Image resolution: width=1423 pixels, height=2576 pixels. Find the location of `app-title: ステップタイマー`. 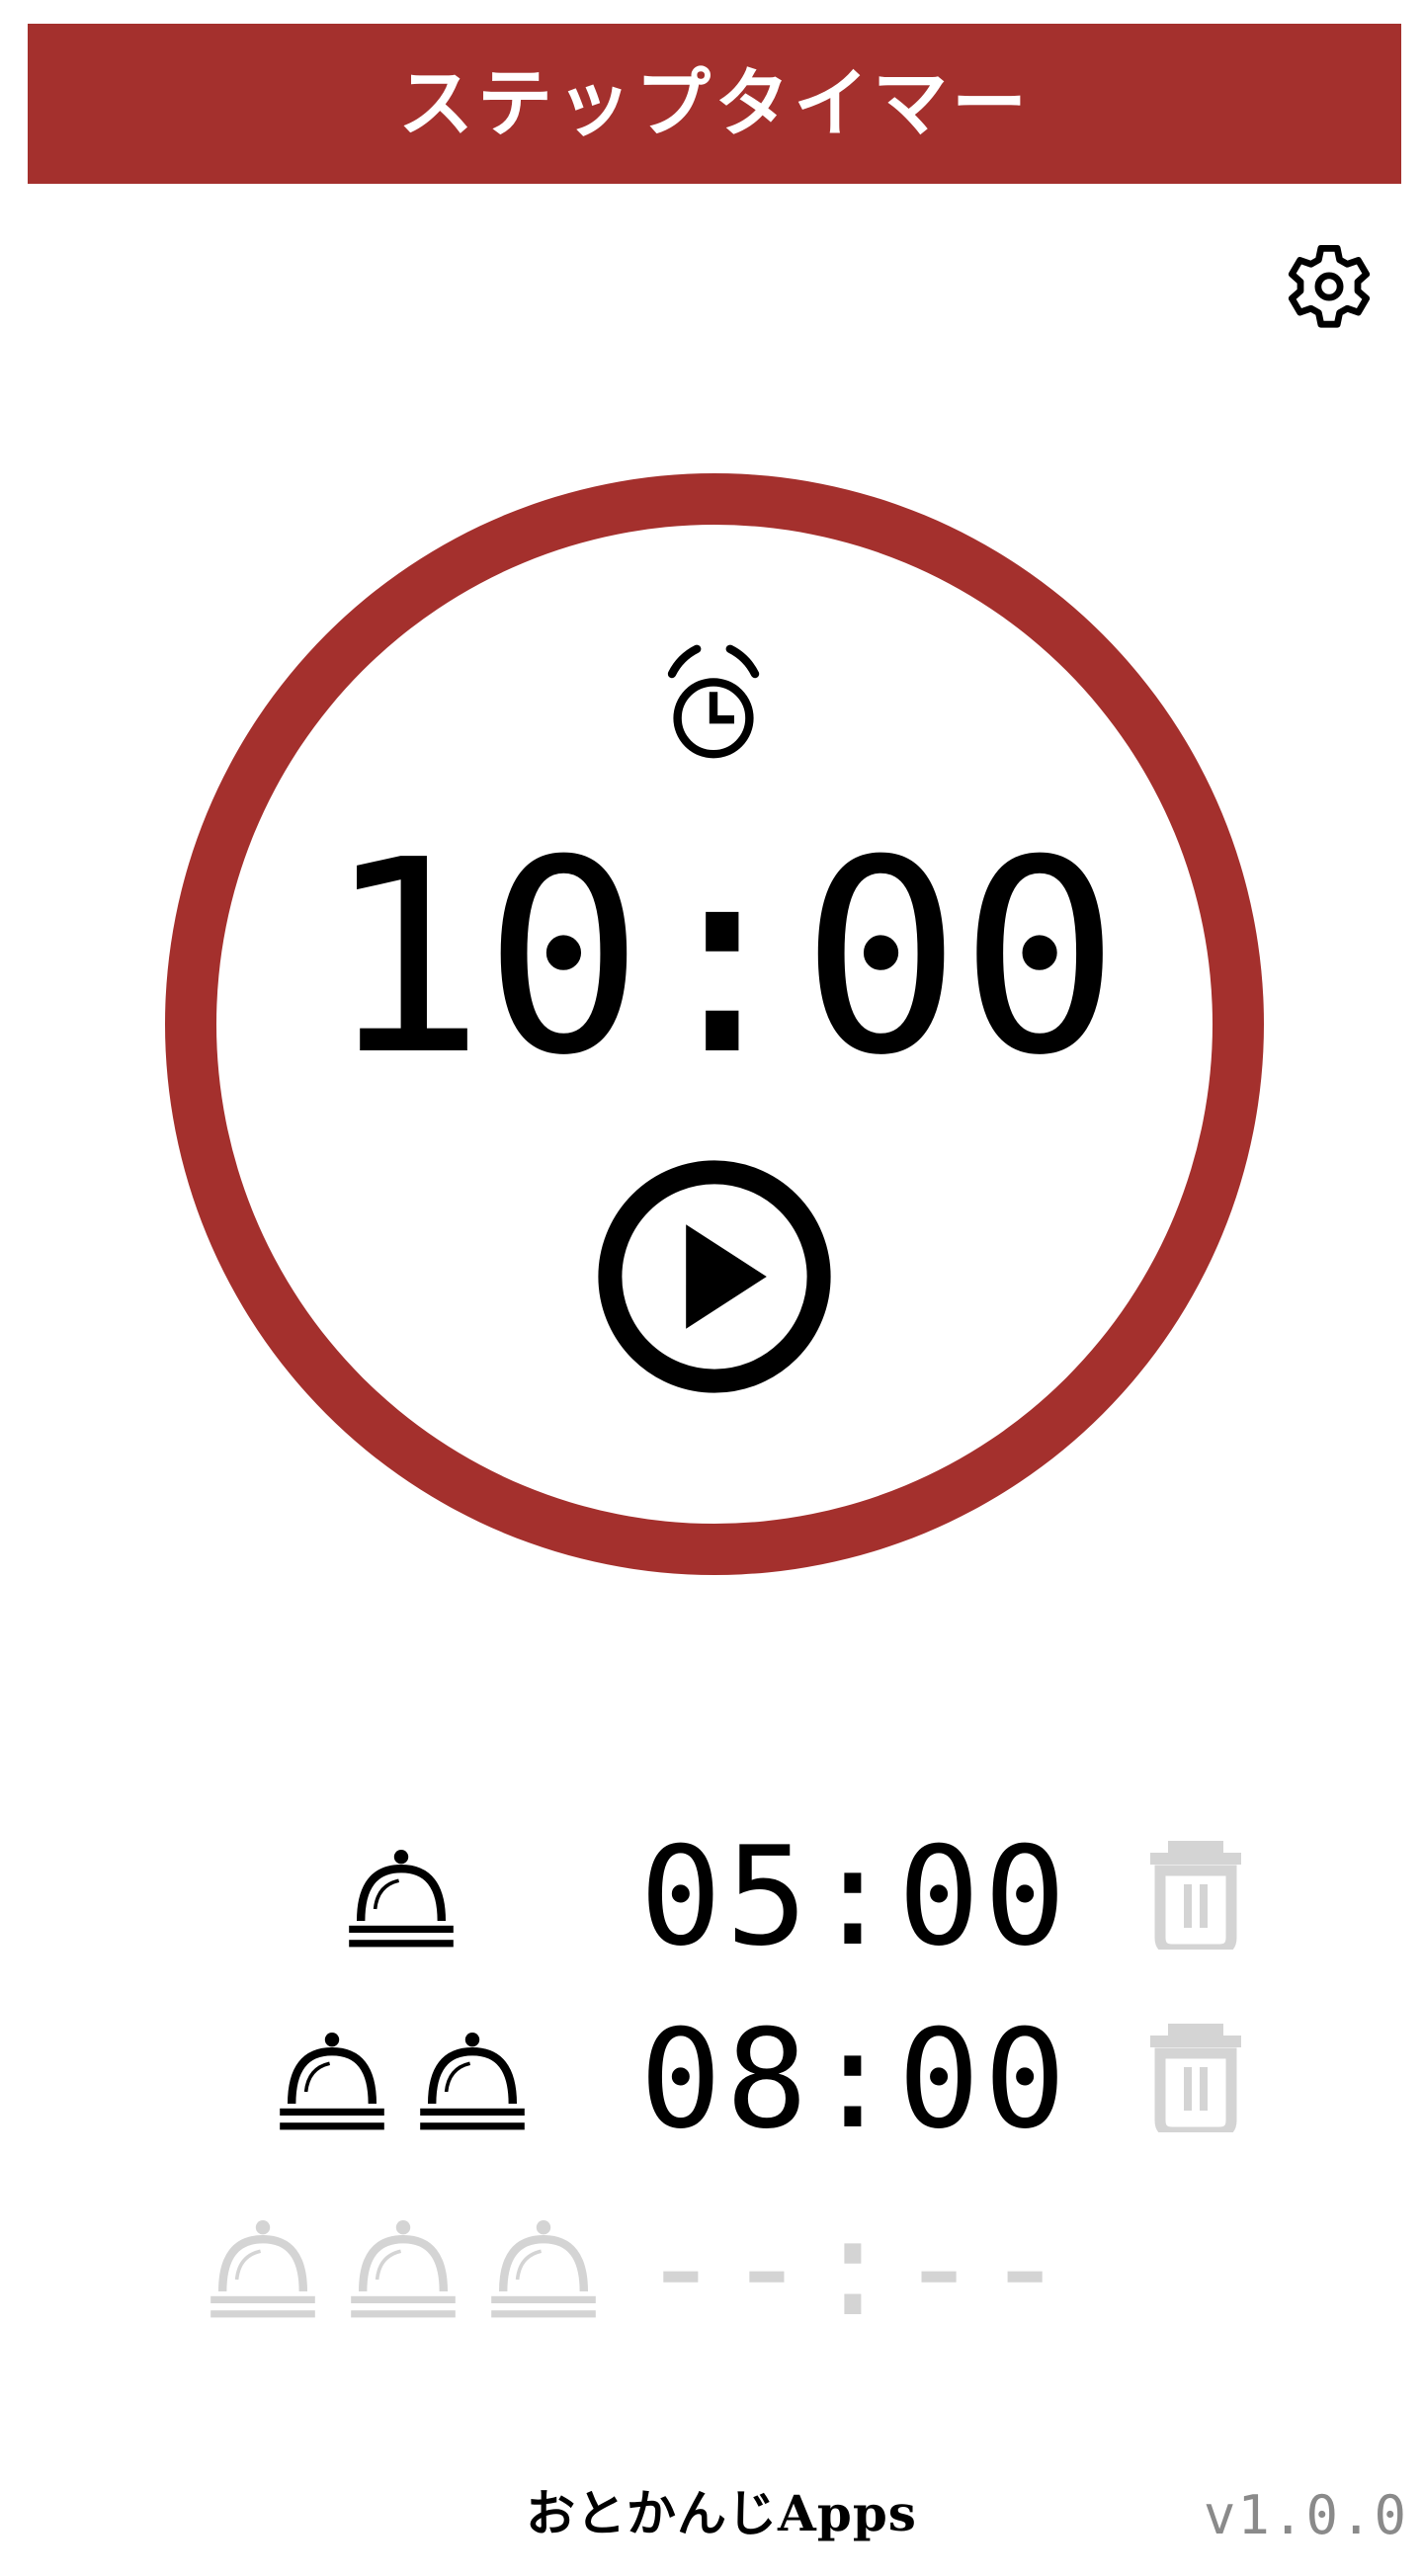

app-title: ステップタイマー is located at coordinates (714, 103).